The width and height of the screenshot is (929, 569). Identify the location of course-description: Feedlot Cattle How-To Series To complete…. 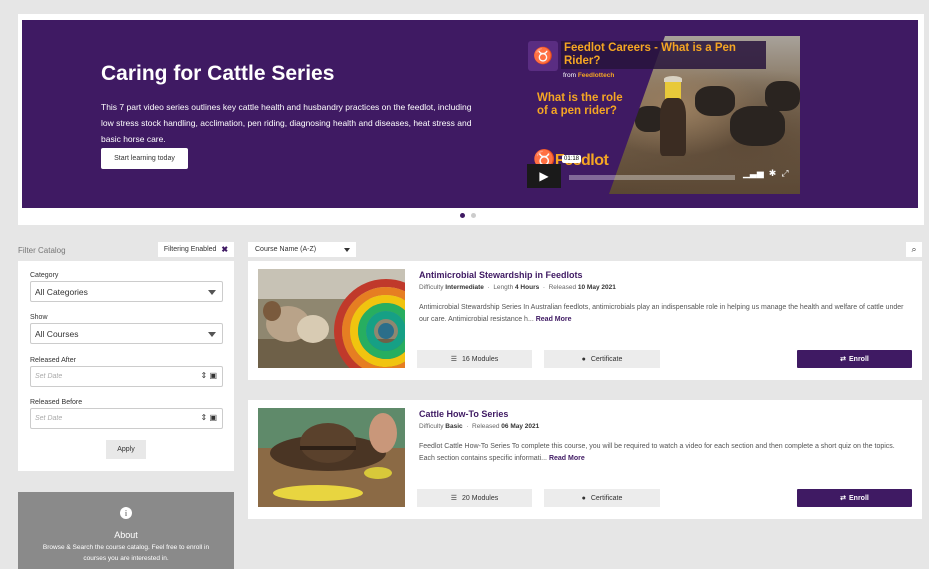
(665, 453).